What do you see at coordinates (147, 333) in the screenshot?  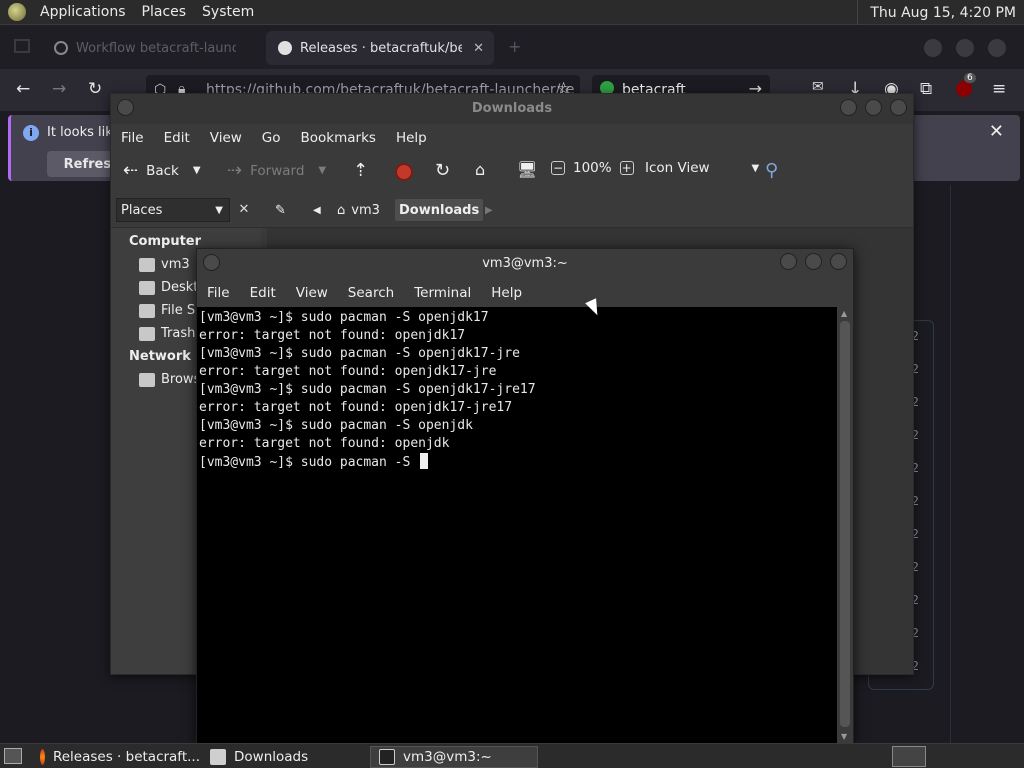 I see `trash-icon` at bounding box center [147, 333].